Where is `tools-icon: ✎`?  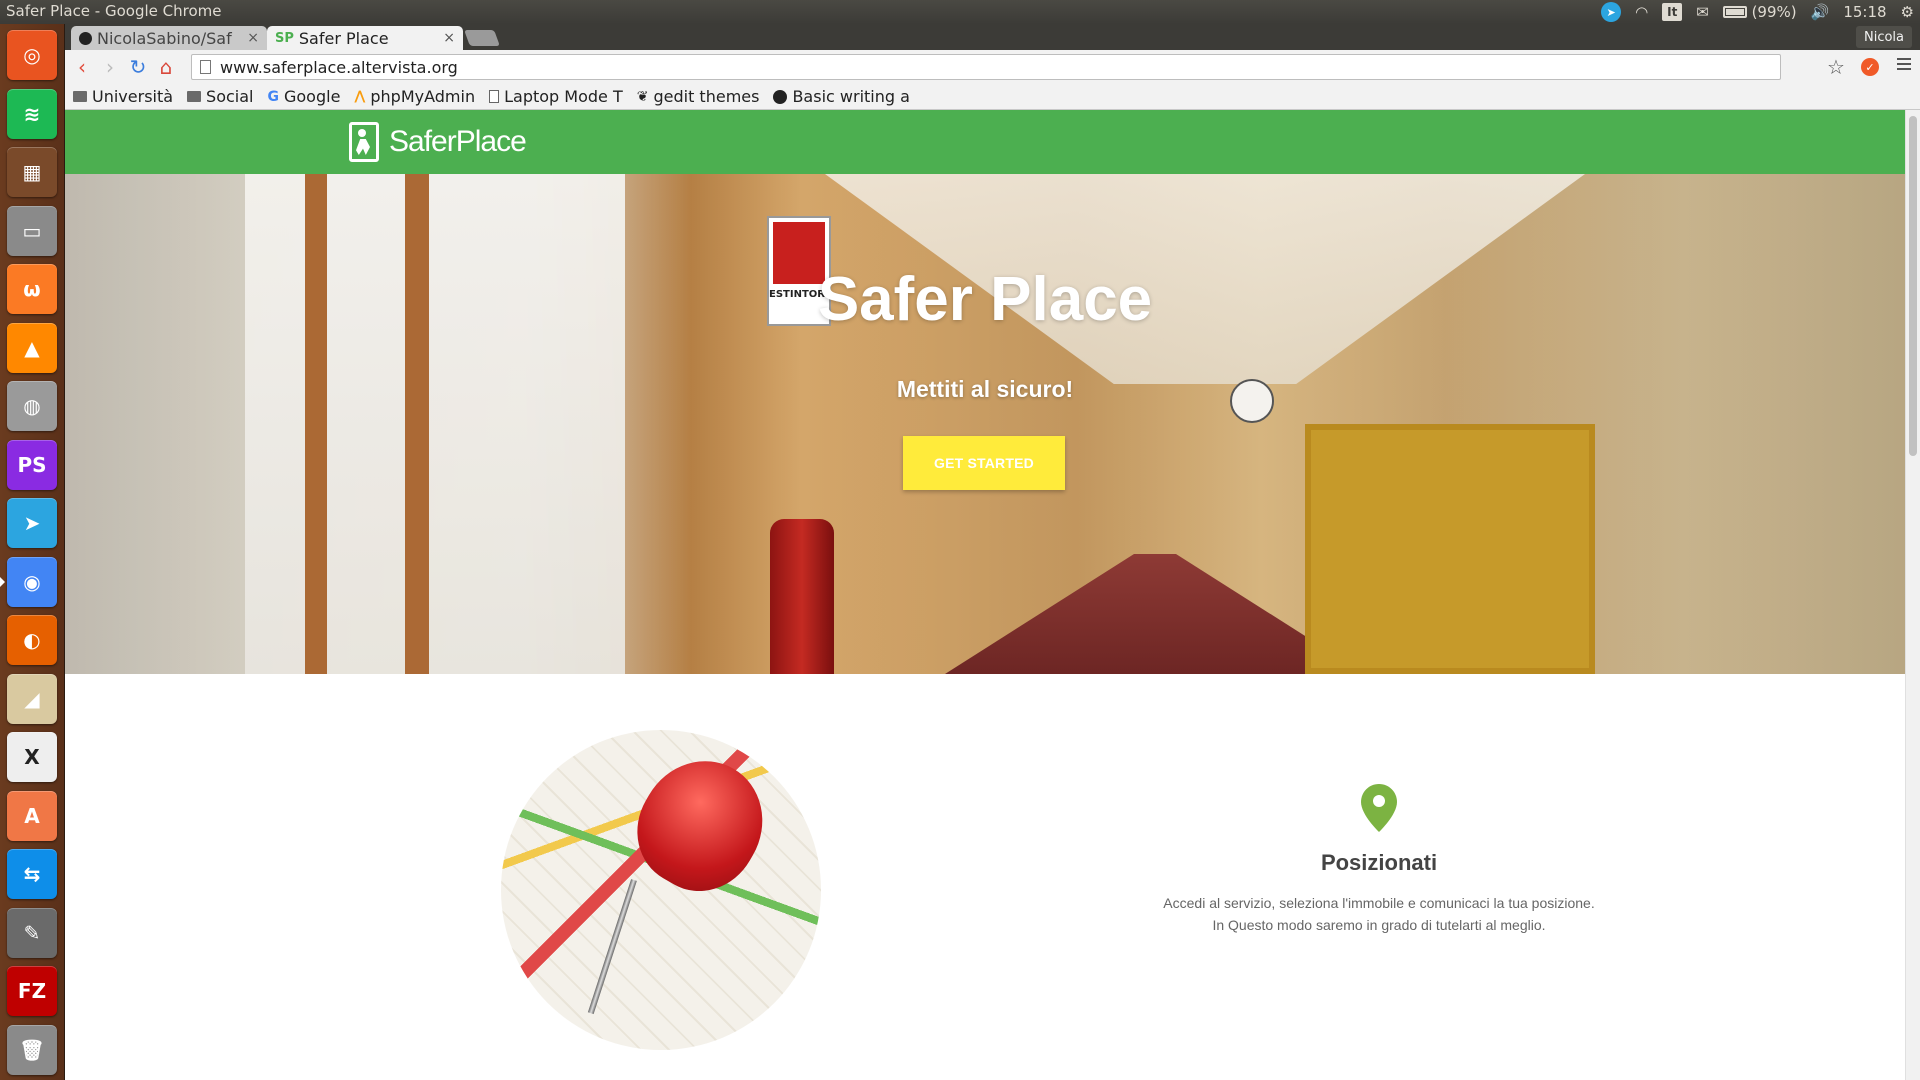
tools-icon: ✎ is located at coordinates (32, 932).